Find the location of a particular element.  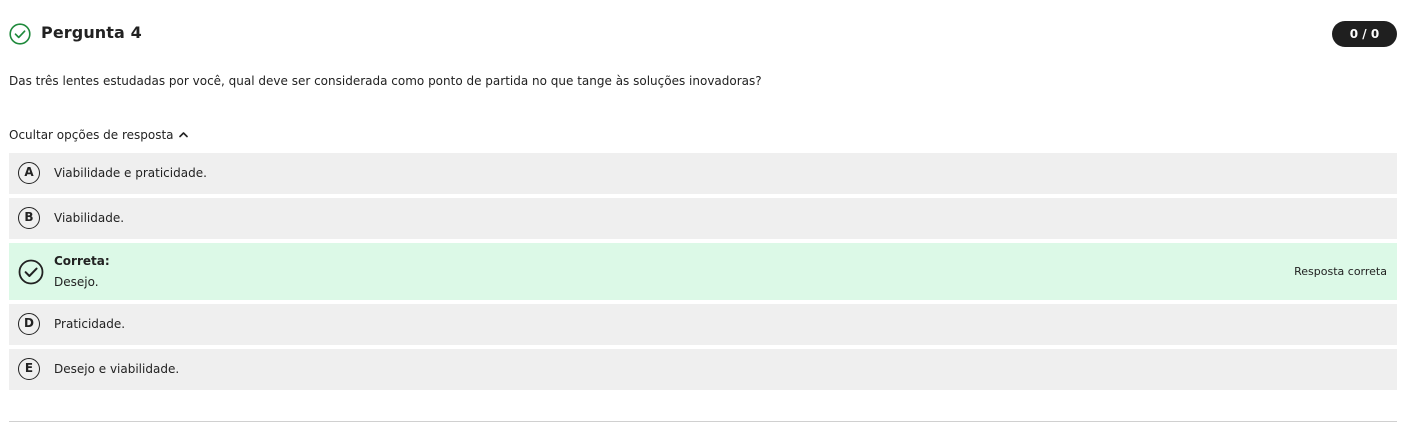

option-text-d: Praticidade. is located at coordinates (90, 324).